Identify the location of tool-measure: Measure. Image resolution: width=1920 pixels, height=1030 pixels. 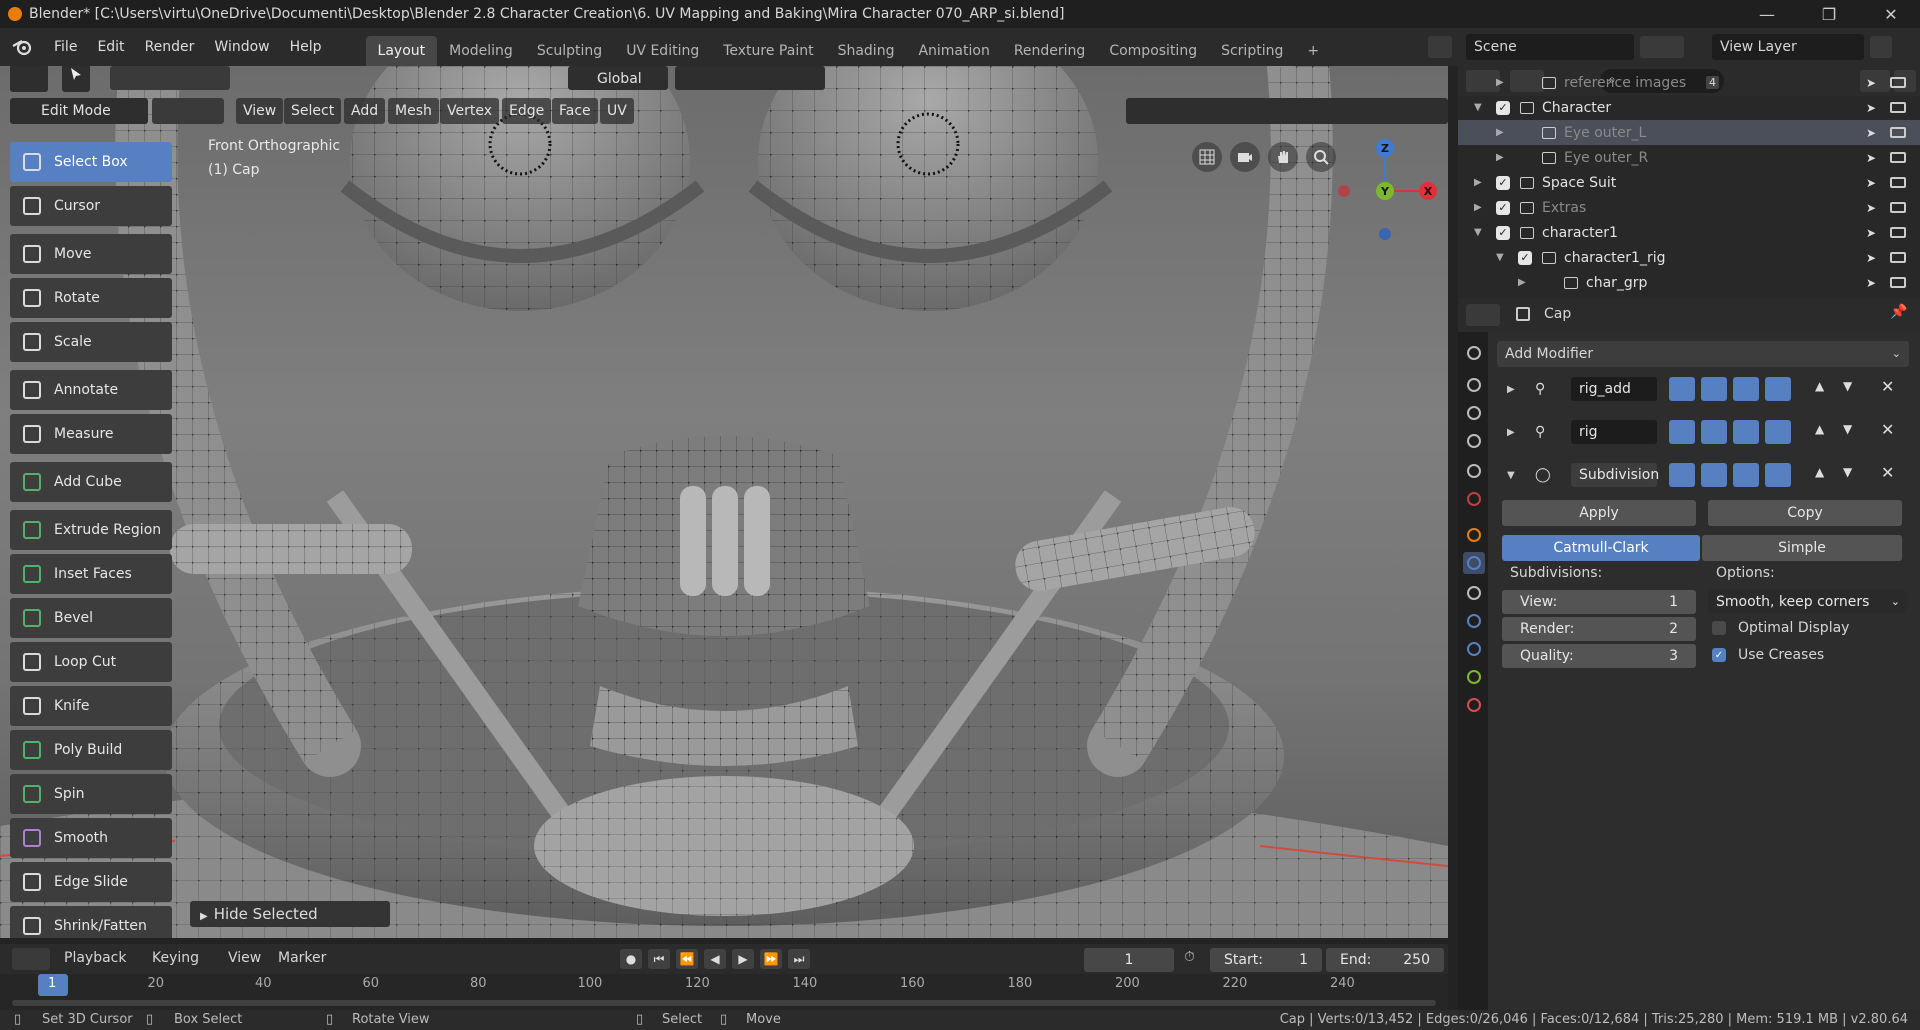
(91, 434).